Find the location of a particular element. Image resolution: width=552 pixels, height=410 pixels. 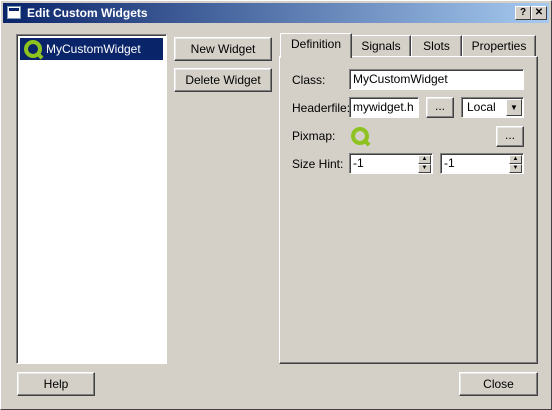

tab-properties-label: Properties is located at coordinates (499, 46).